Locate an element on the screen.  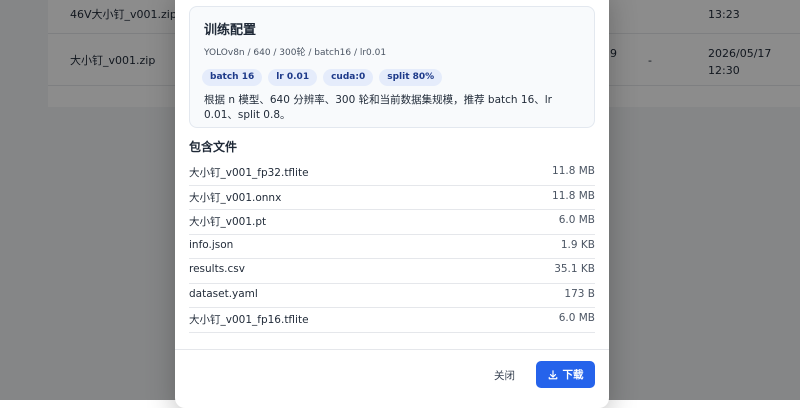
download-button: 下载 is located at coordinates (565, 374).